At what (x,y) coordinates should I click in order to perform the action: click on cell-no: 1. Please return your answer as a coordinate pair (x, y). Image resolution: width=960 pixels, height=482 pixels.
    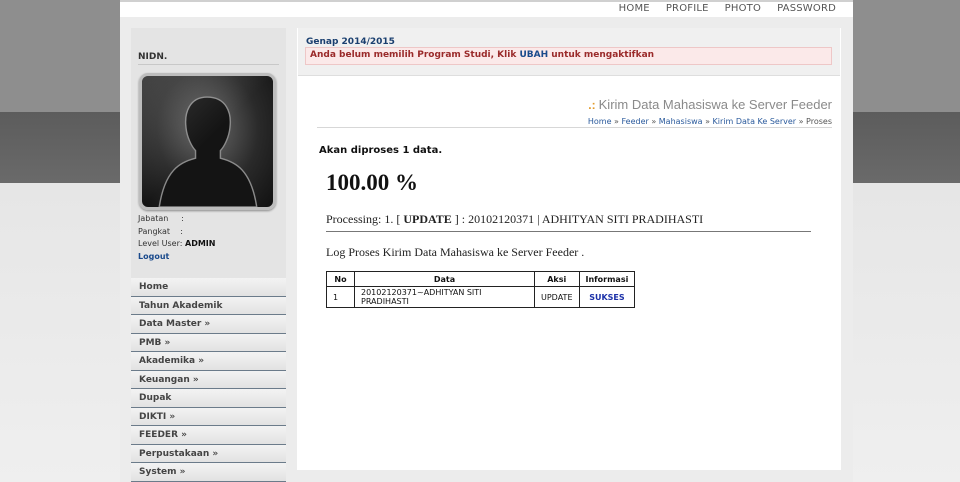
    Looking at the image, I should click on (340, 297).